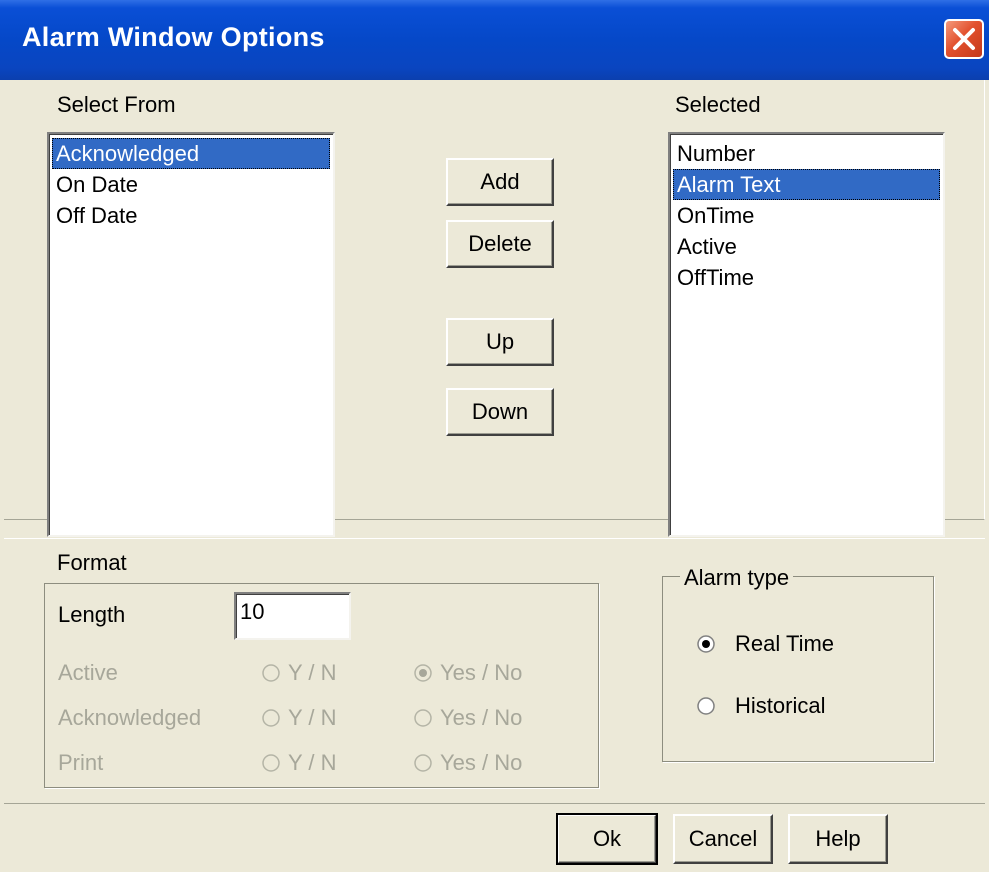  What do you see at coordinates (292, 616) in the screenshot?
I see `length-input: 10` at bounding box center [292, 616].